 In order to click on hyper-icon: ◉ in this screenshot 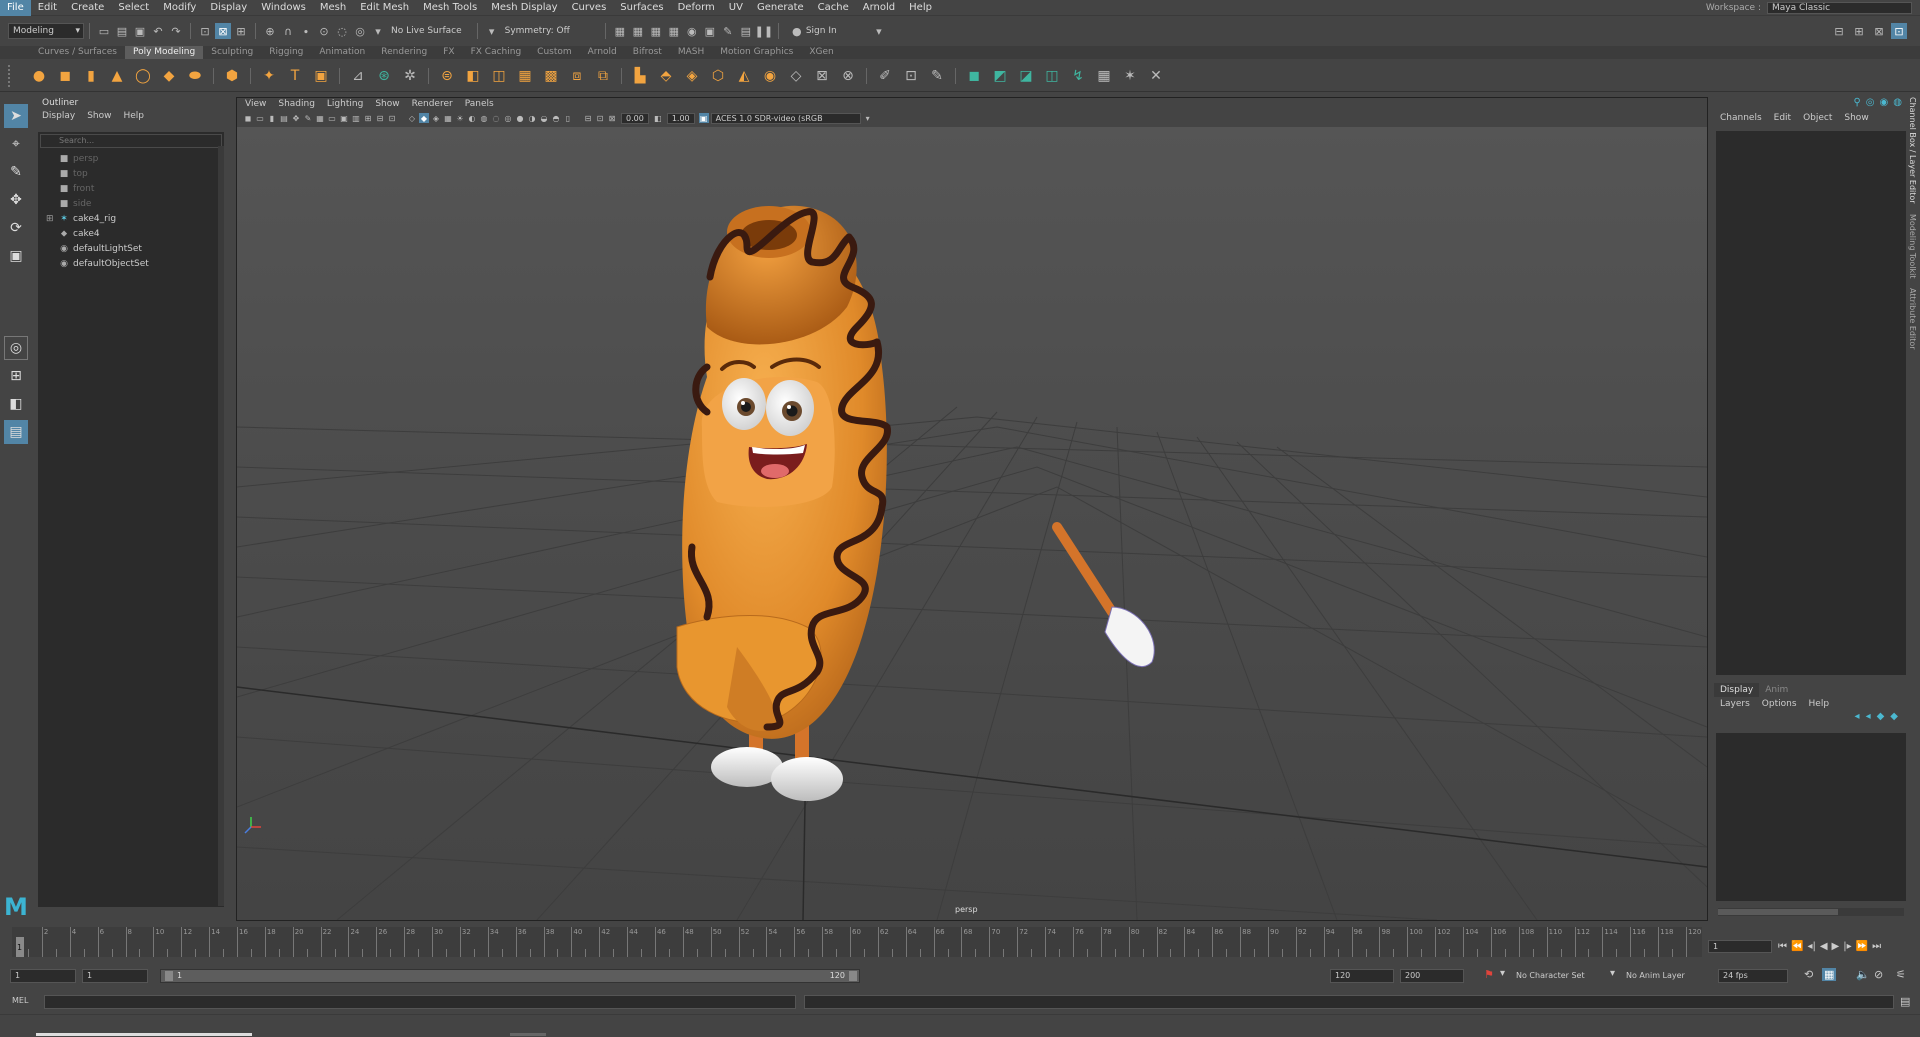, I will do `click(1884, 104)`.